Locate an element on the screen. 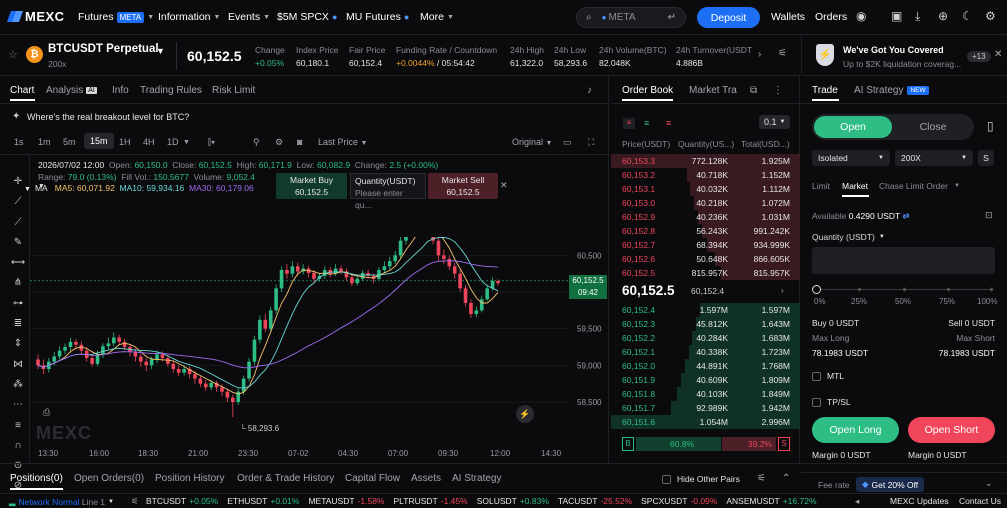  bid-row: 60,151.8 40.103K 1.849M is located at coordinates (705, 394).